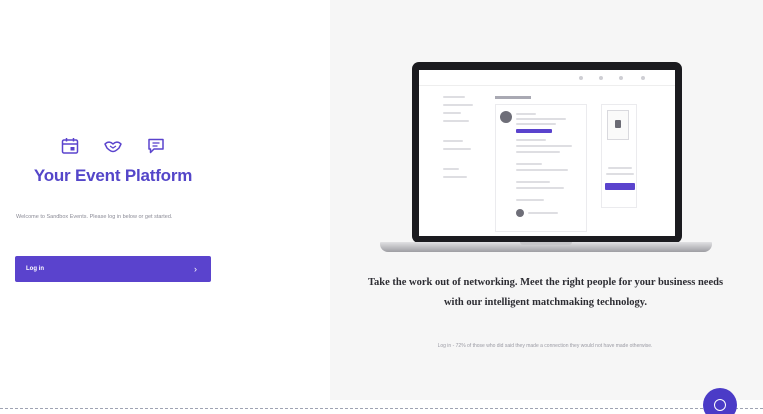  Describe the element at coordinates (546, 243) in the screenshot. I see `laptop-notch` at that location.